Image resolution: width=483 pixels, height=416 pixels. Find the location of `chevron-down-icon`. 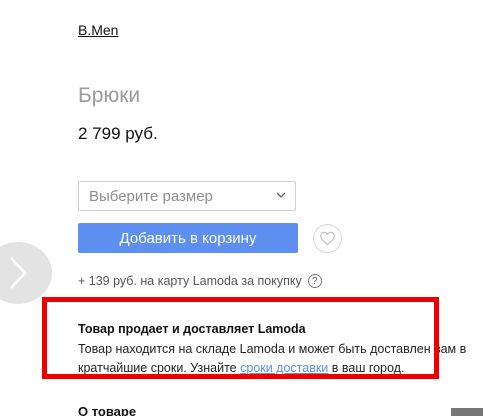

chevron-down-icon is located at coordinates (281, 195).